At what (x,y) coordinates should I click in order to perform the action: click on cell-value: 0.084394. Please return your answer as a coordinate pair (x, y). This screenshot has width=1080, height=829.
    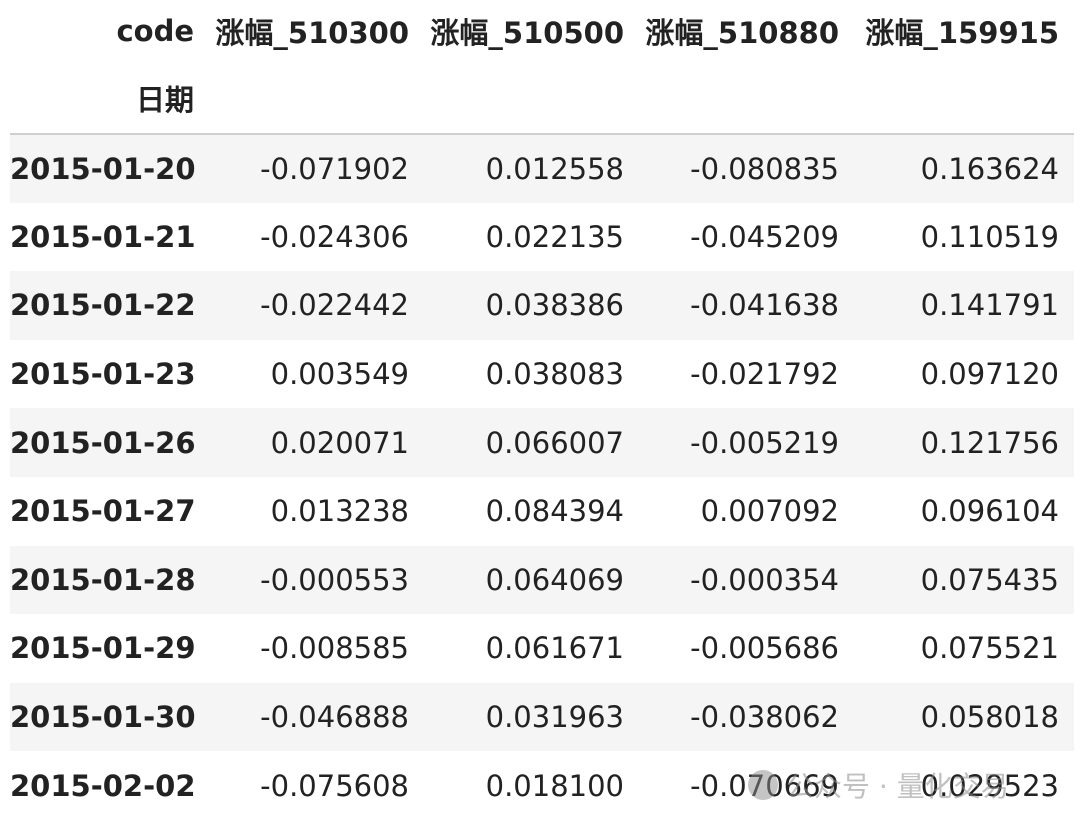
    Looking at the image, I should click on (554, 511).